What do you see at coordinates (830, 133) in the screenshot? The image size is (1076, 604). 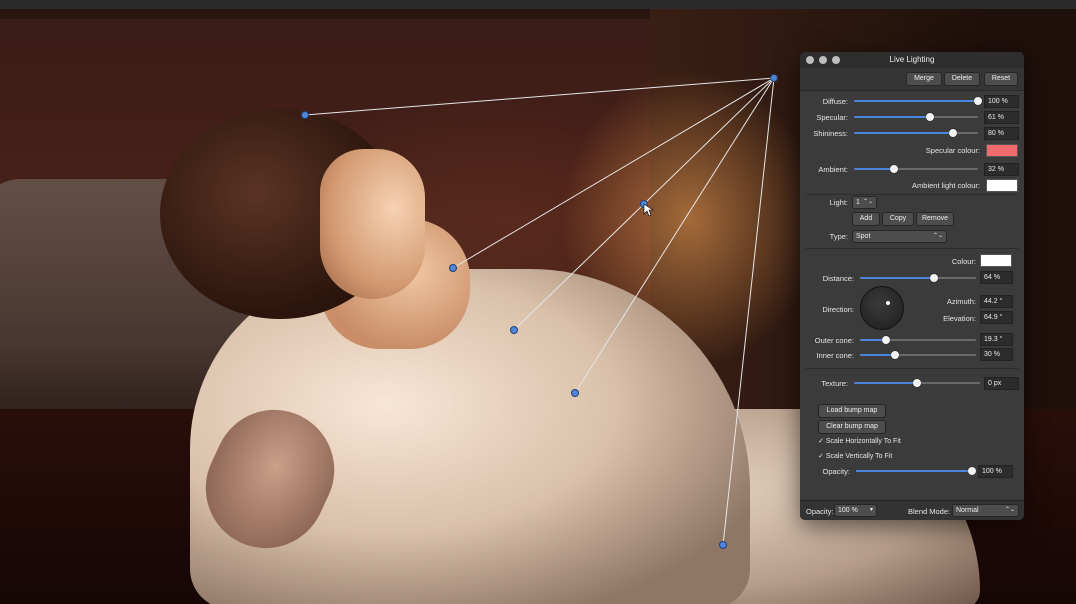 I see `shininess-label: Shininess:` at bounding box center [830, 133].